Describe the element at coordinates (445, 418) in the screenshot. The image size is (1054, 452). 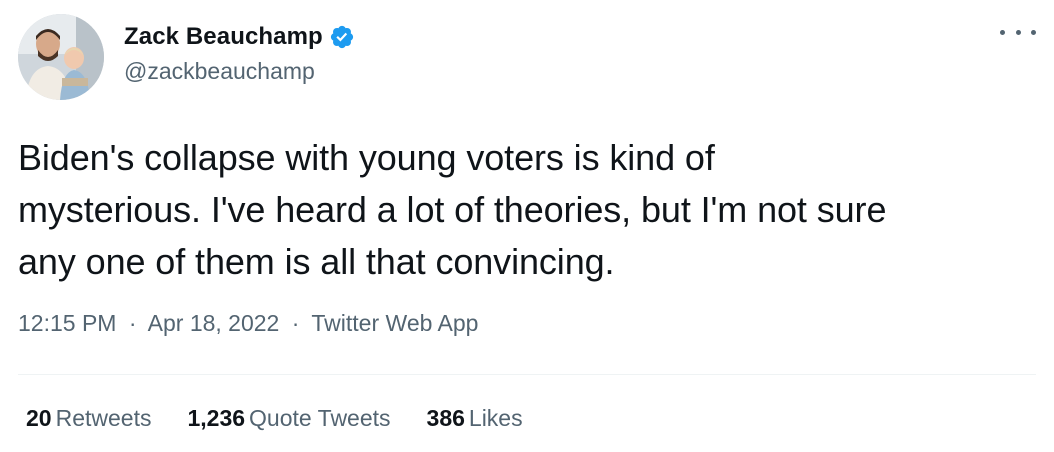
I see `likes-count: 386` at that location.